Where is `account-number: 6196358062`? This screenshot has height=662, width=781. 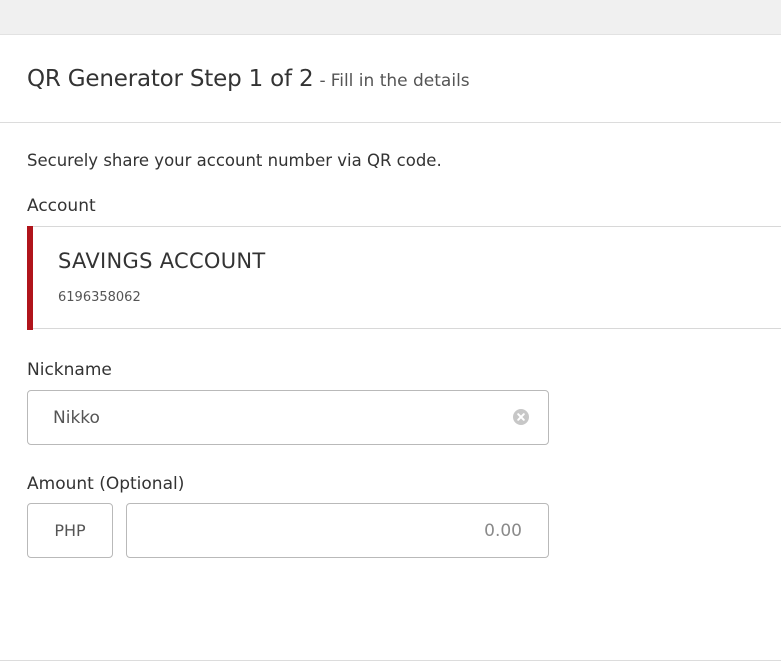 account-number: 6196358062 is located at coordinates (99, 297).